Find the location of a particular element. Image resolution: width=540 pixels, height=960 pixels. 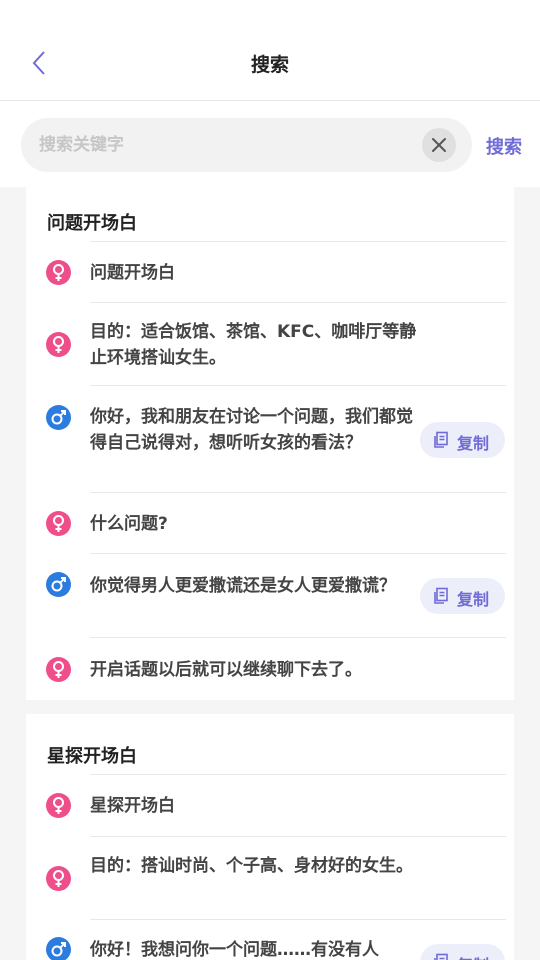

clear-icon is located at coordinates (439, 145).